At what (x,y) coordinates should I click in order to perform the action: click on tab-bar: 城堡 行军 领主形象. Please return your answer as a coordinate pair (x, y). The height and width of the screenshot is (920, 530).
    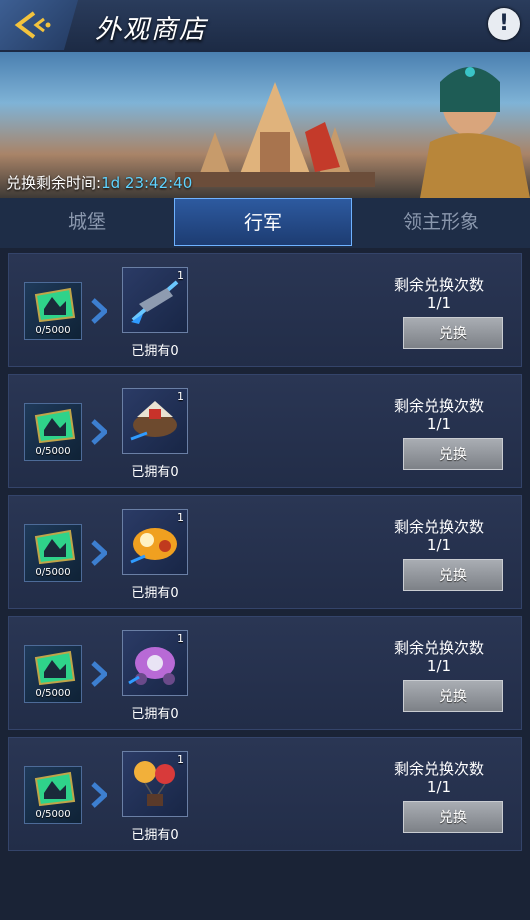
    Looking at the image, I should click on (265, 223).